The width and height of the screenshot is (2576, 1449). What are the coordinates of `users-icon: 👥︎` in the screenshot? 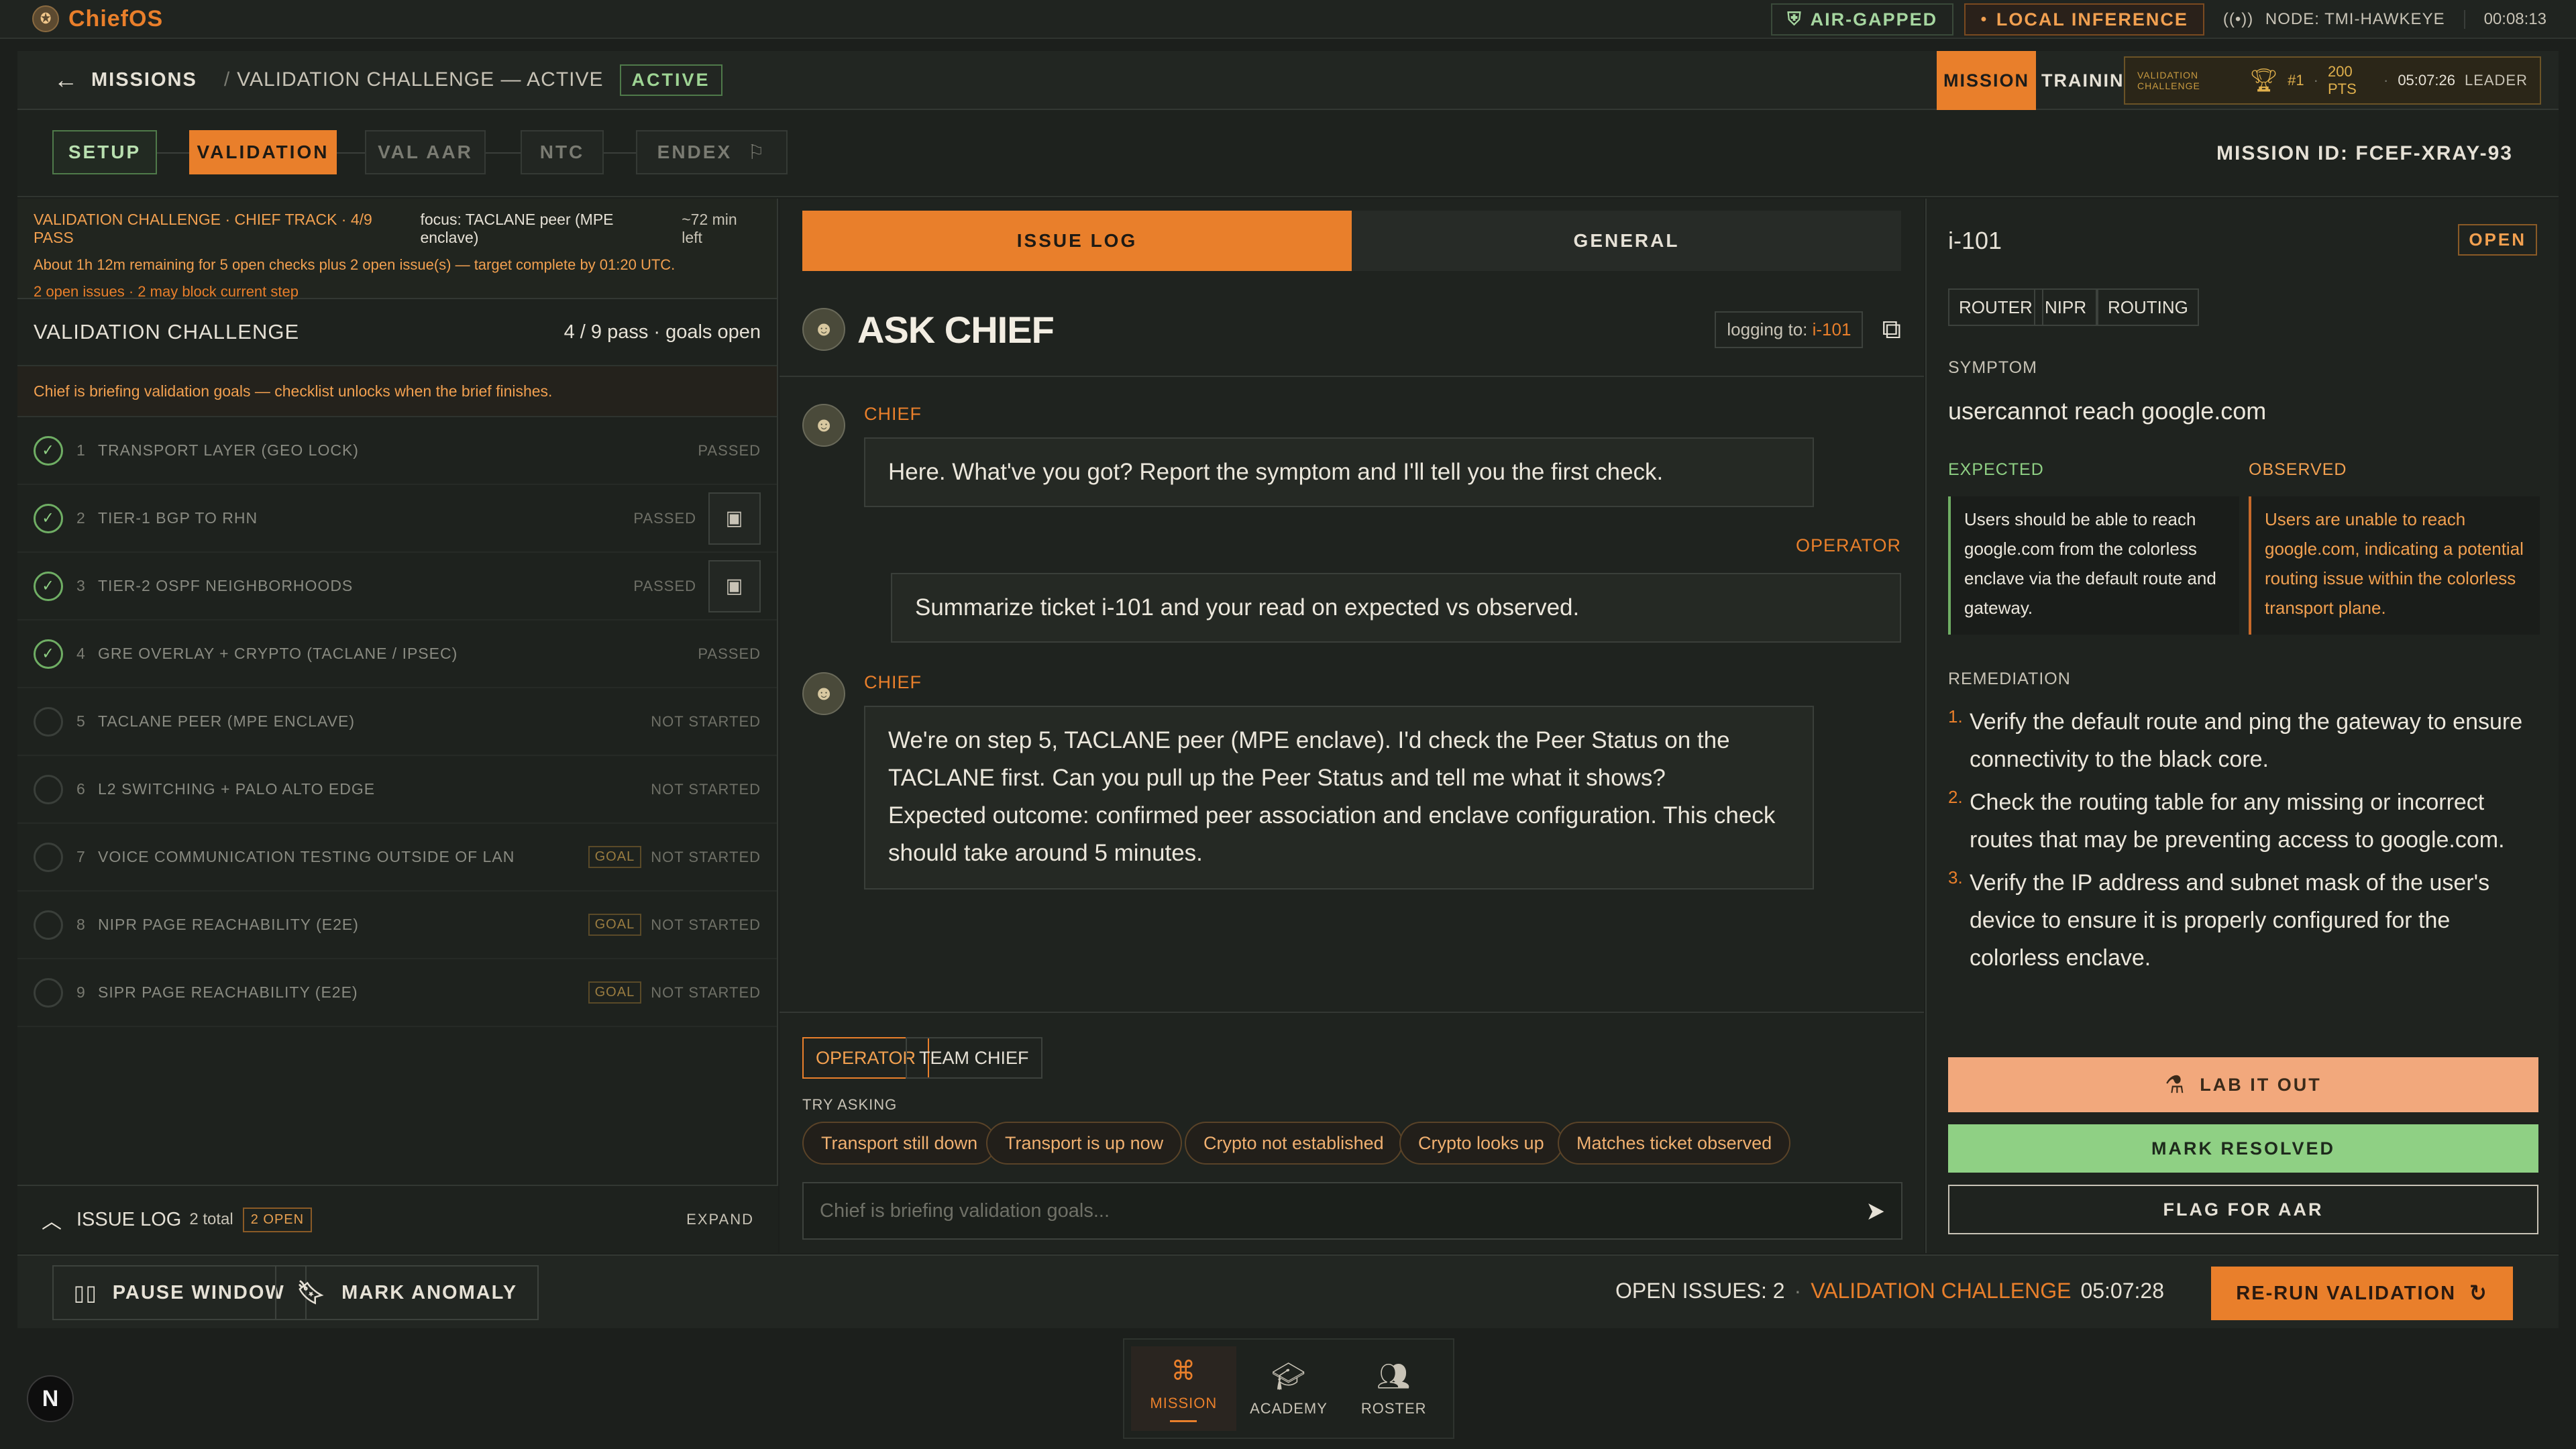 It's located at (1393, 1376).